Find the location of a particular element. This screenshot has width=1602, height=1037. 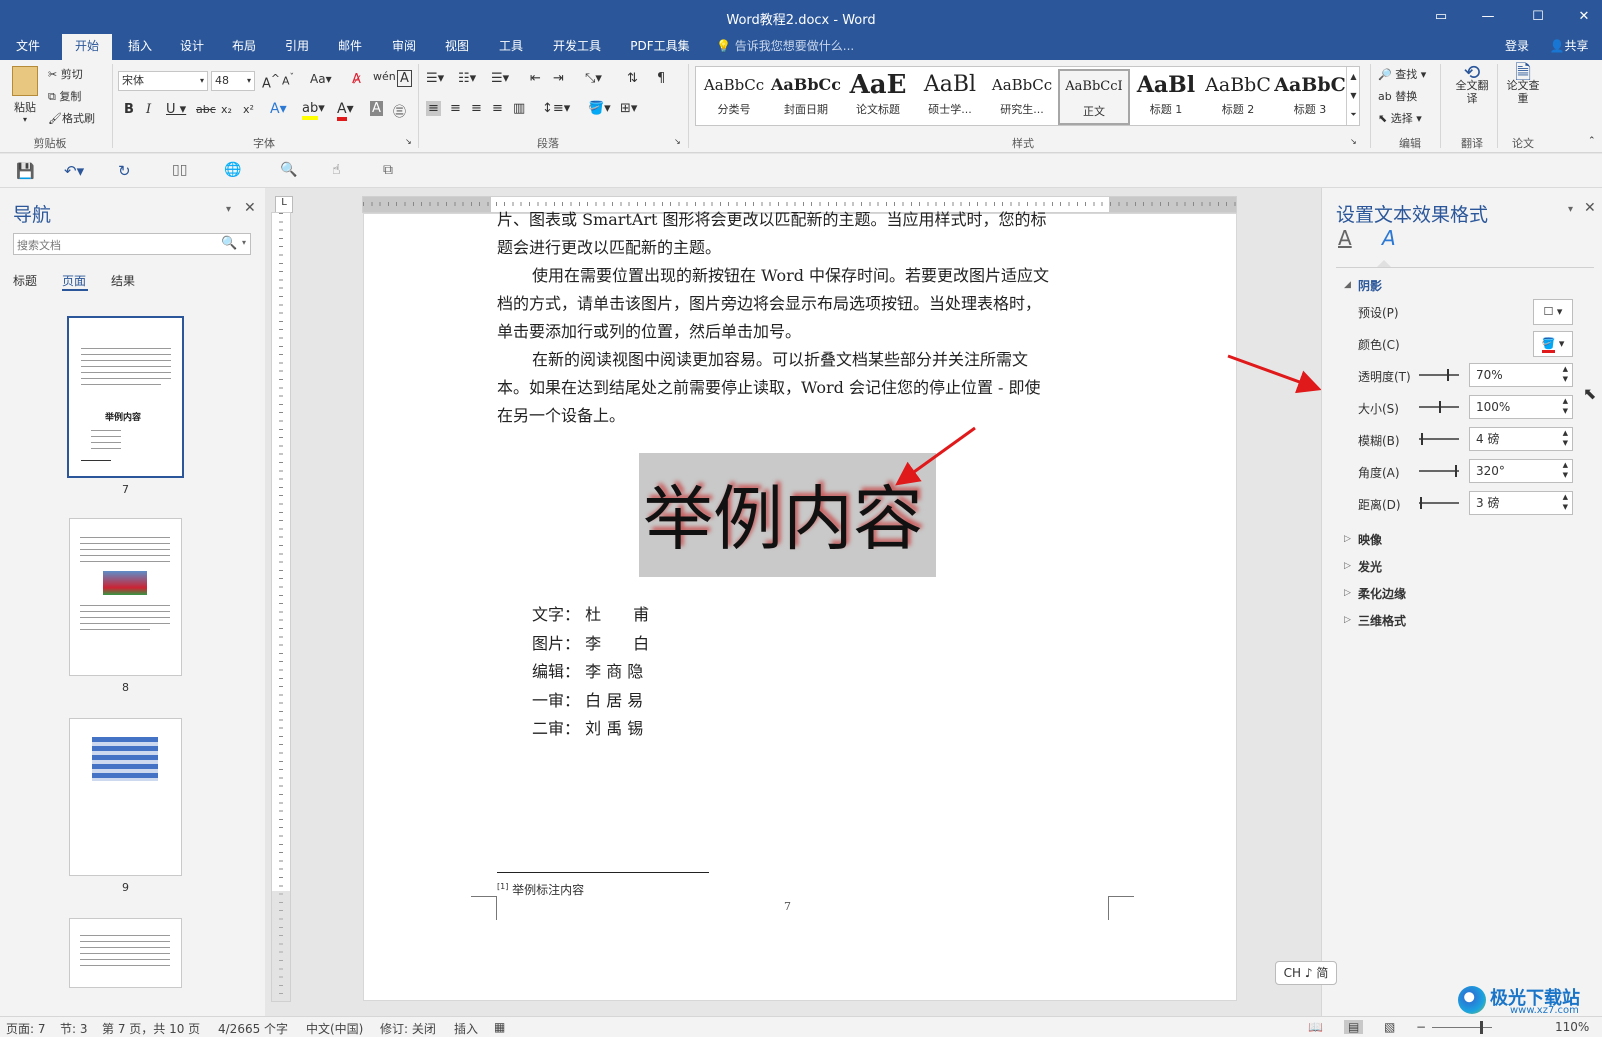

arrow-to-heading is located at coordinates (935, 456).